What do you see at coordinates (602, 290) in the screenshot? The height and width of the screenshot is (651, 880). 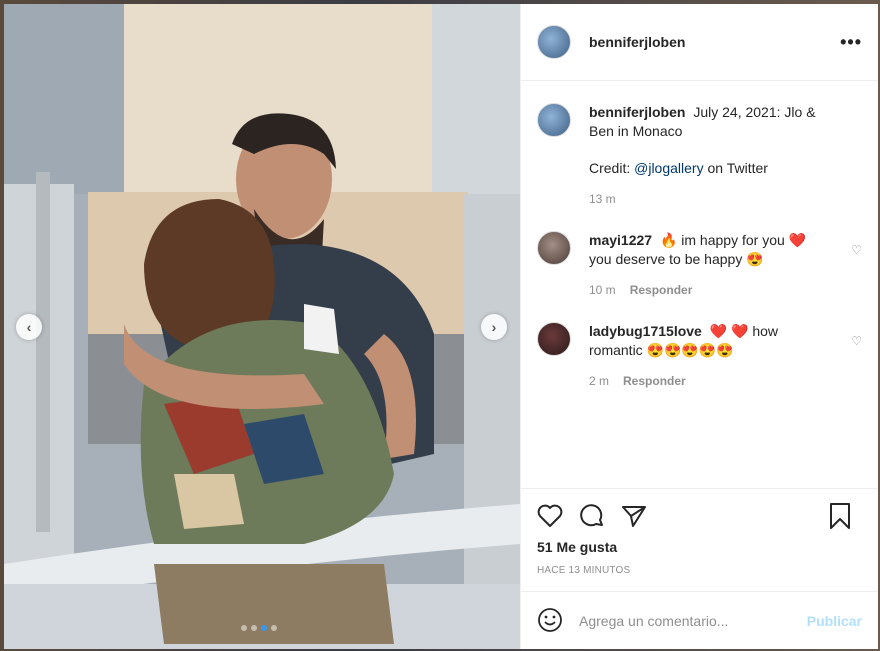 I see `comment-timestamp: 10 m` at bounding box center [602, 290].